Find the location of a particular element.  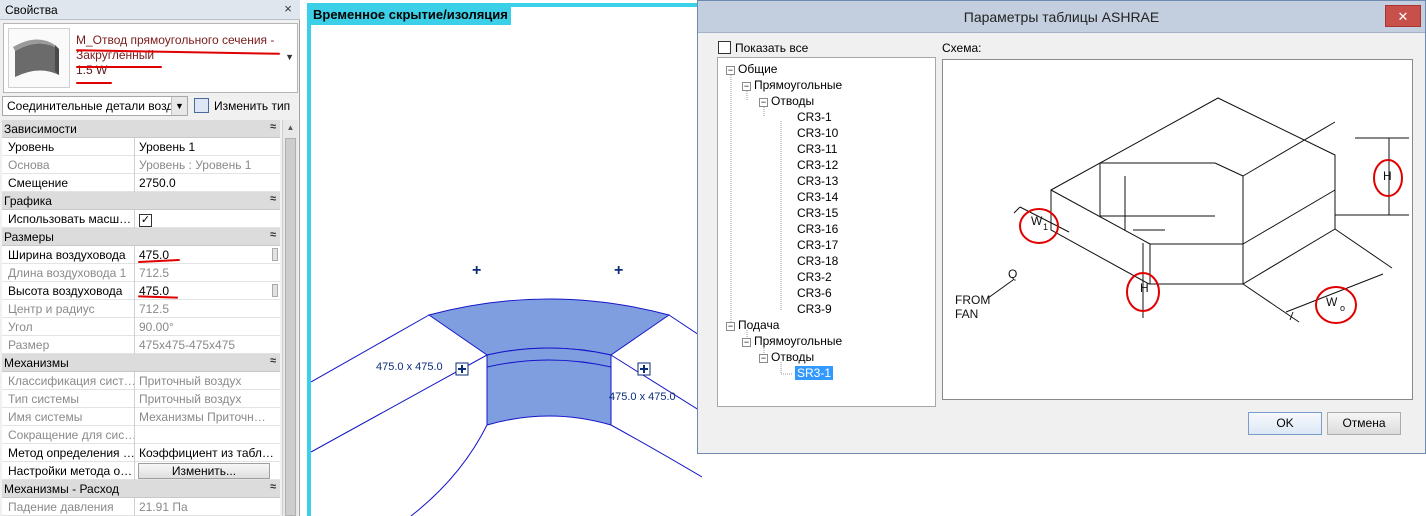

property-row: Уровень Уровень 1 is located at coordinates (141, 147).